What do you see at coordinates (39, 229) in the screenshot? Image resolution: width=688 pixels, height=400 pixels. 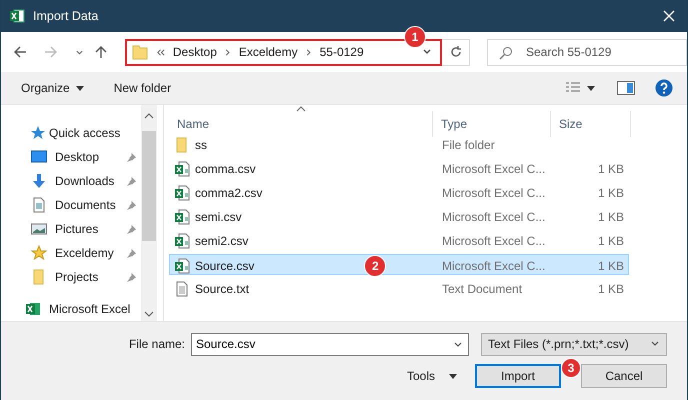 I see `picture-icon` at bounding box center [39, 229].